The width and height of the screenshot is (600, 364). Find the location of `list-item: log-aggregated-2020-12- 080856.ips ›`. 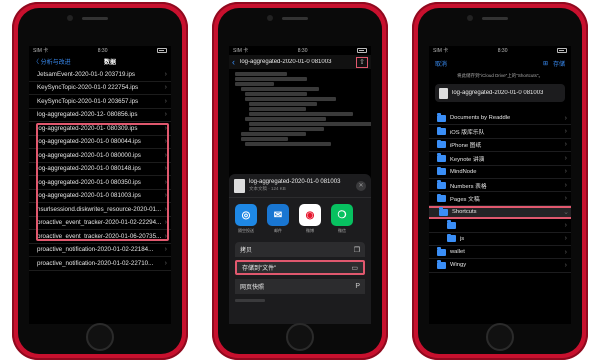

list-item: log-aggregated-2020-12- 080856.ips › is located at coordinates (100, 115).